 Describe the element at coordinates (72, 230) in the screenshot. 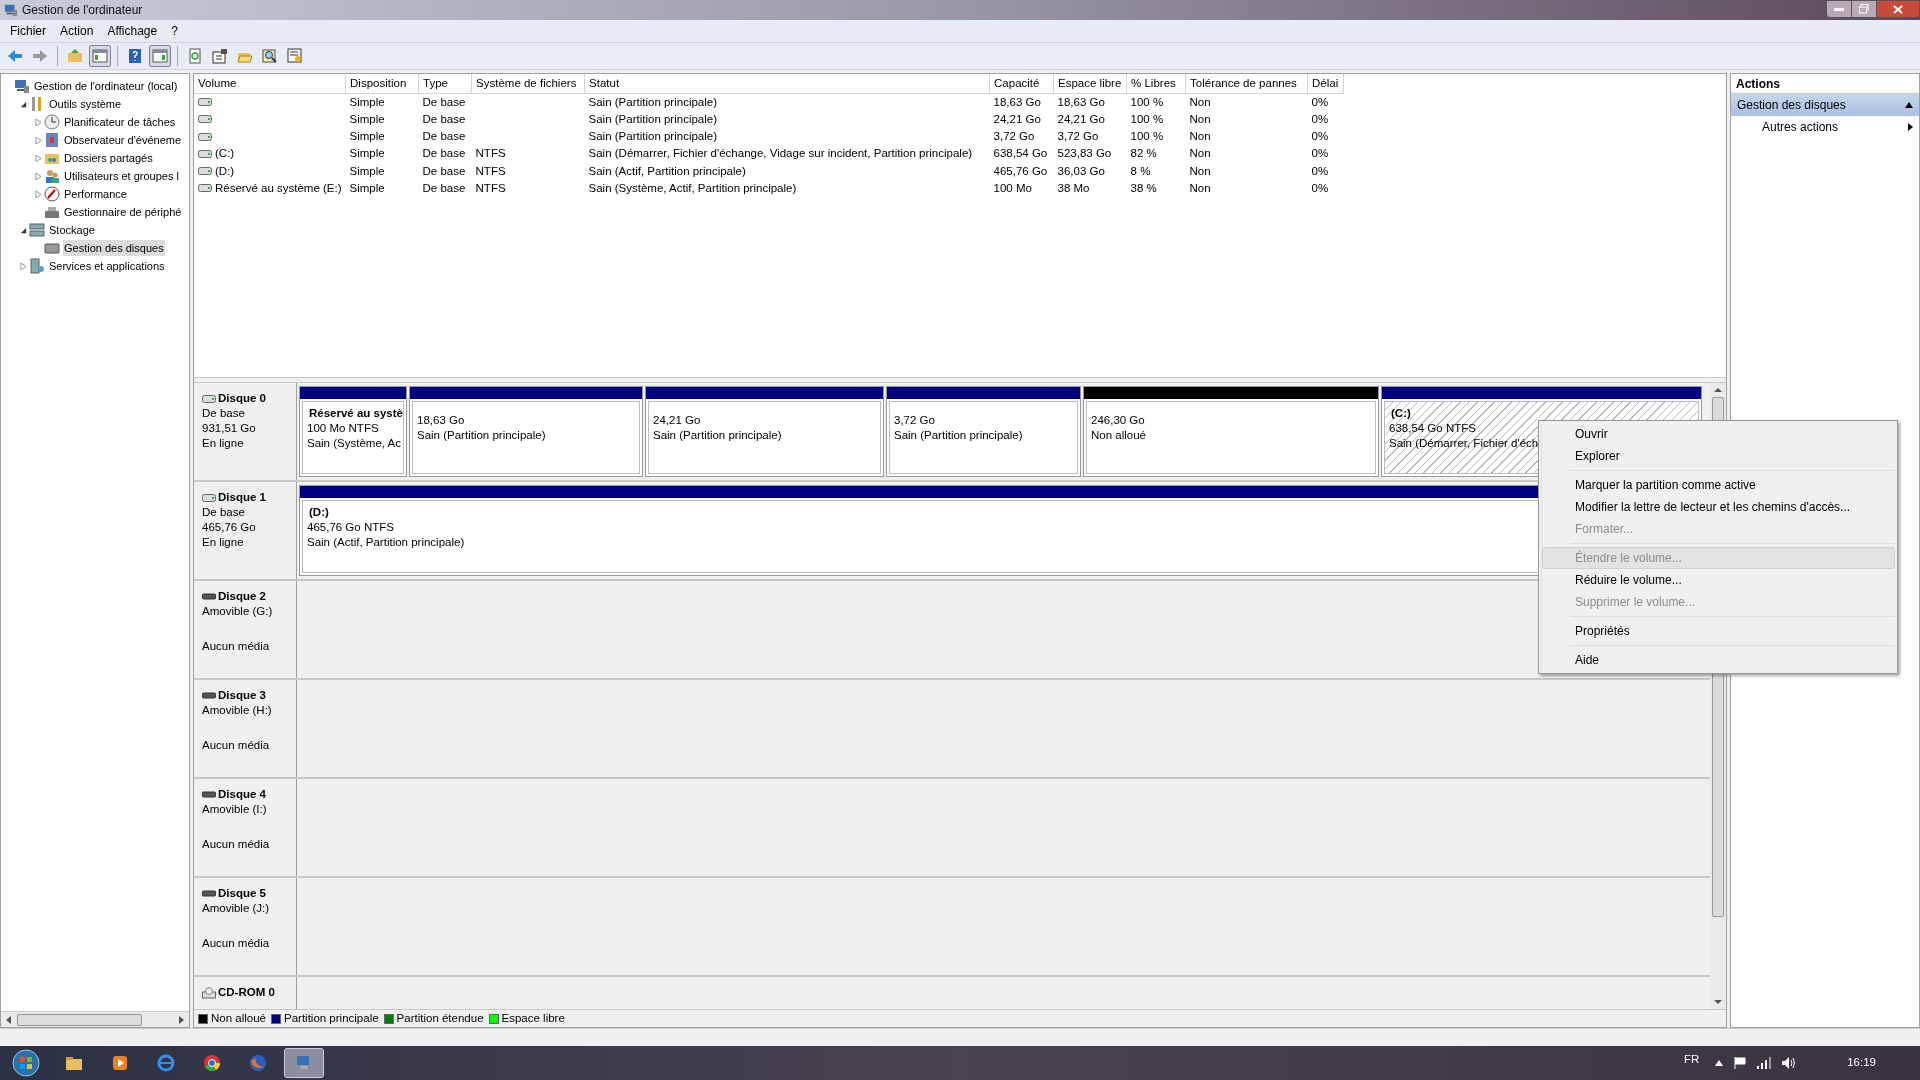

I see `tree-item: Stockage` at that location.